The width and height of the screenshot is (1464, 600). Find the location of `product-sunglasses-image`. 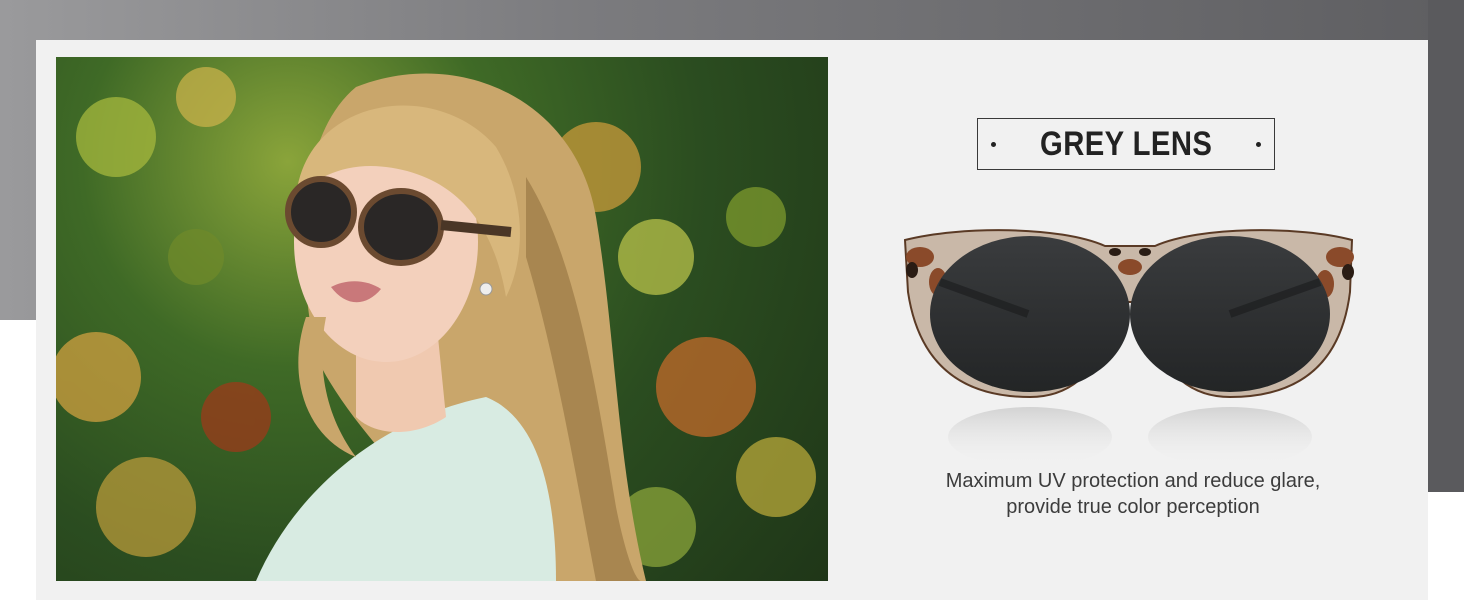

product-sunglasses-image is located at coordinates (1130, 344).